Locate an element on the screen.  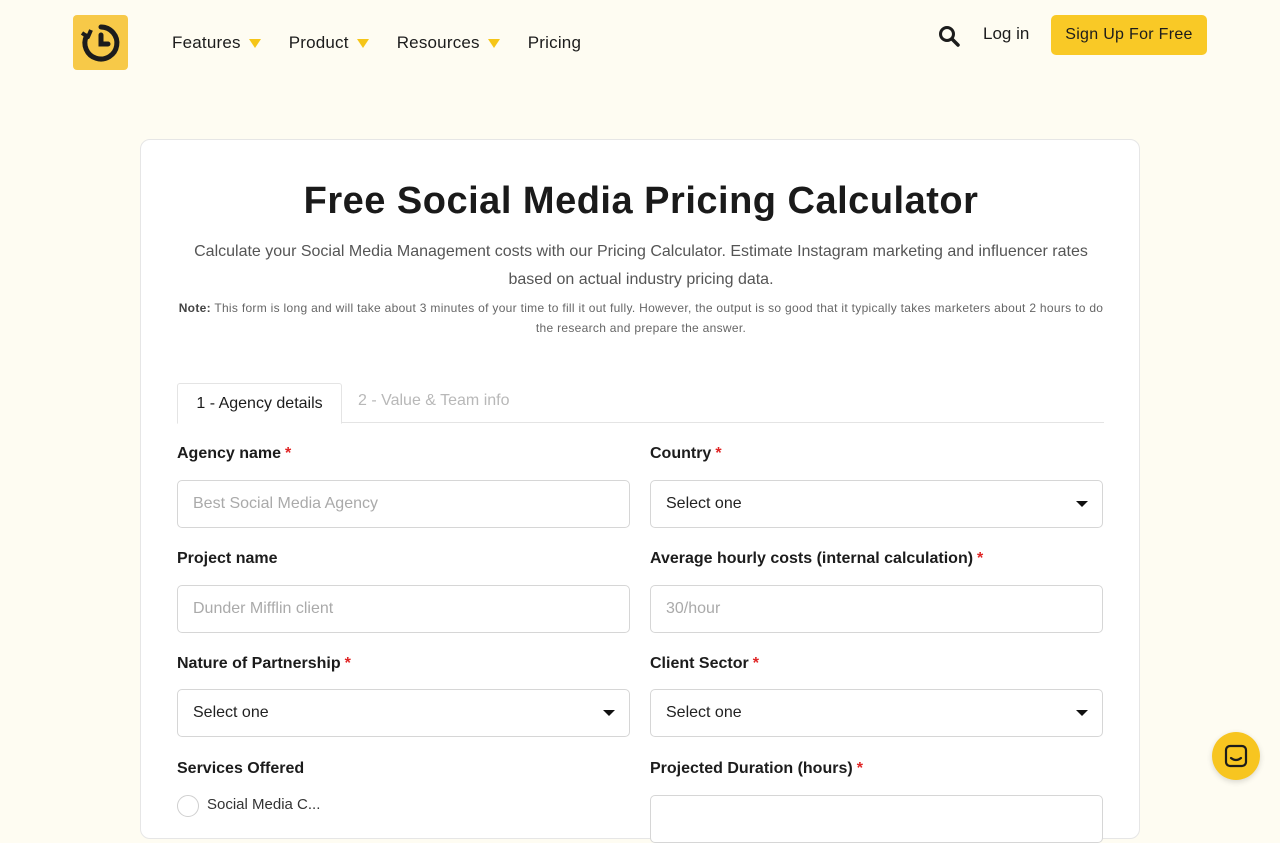
search-button is located at coordinates (949, 36).